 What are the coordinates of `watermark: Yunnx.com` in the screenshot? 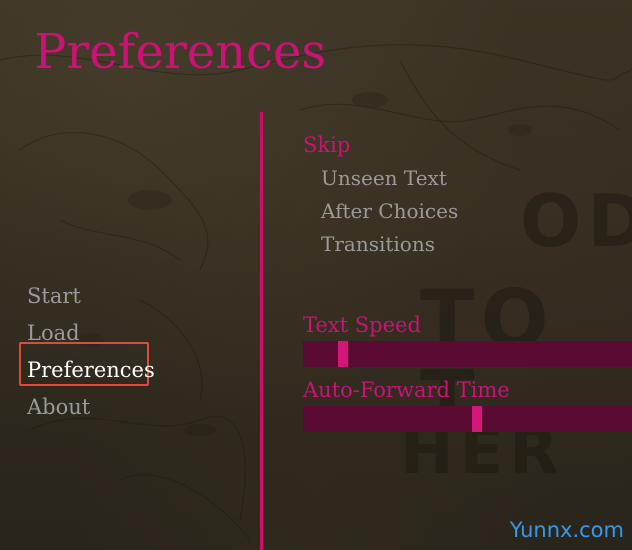 It's located at (566, 530).